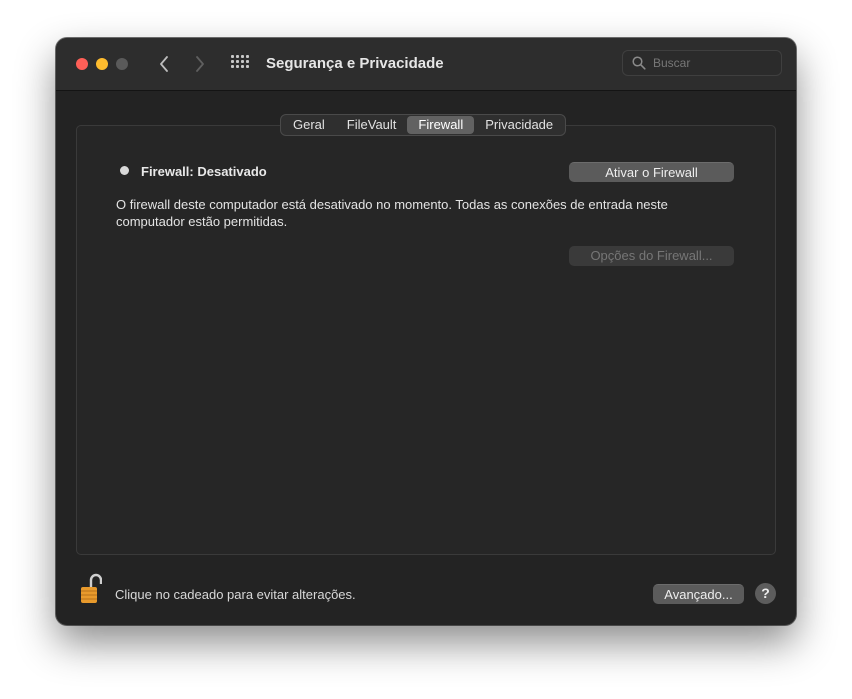 This screenshot has height=699, width=852. What do you see at coordinates (672, 63) in the screenshot?
I see `search-placeholder: Buscar` at bounding box center [672, 63].